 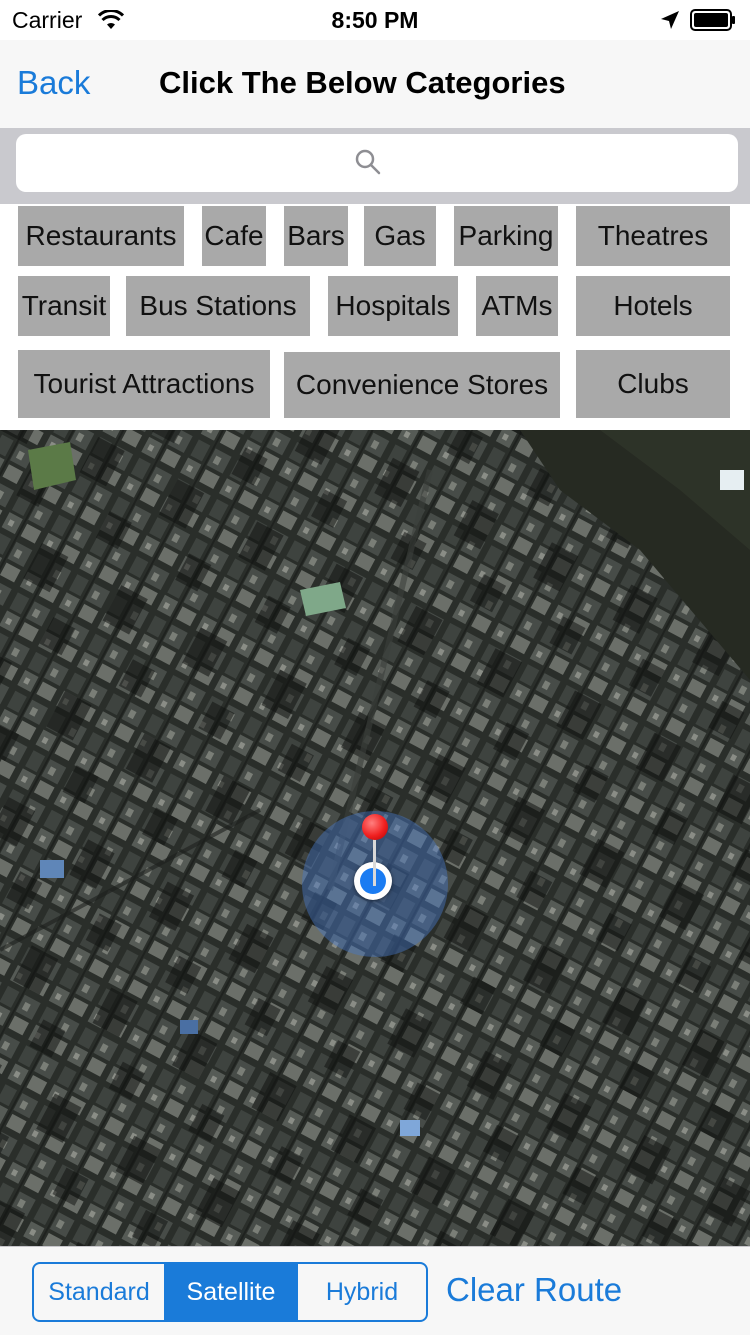 I want to click on page-title: Click The Below Categories, so click(x=362, y=82).